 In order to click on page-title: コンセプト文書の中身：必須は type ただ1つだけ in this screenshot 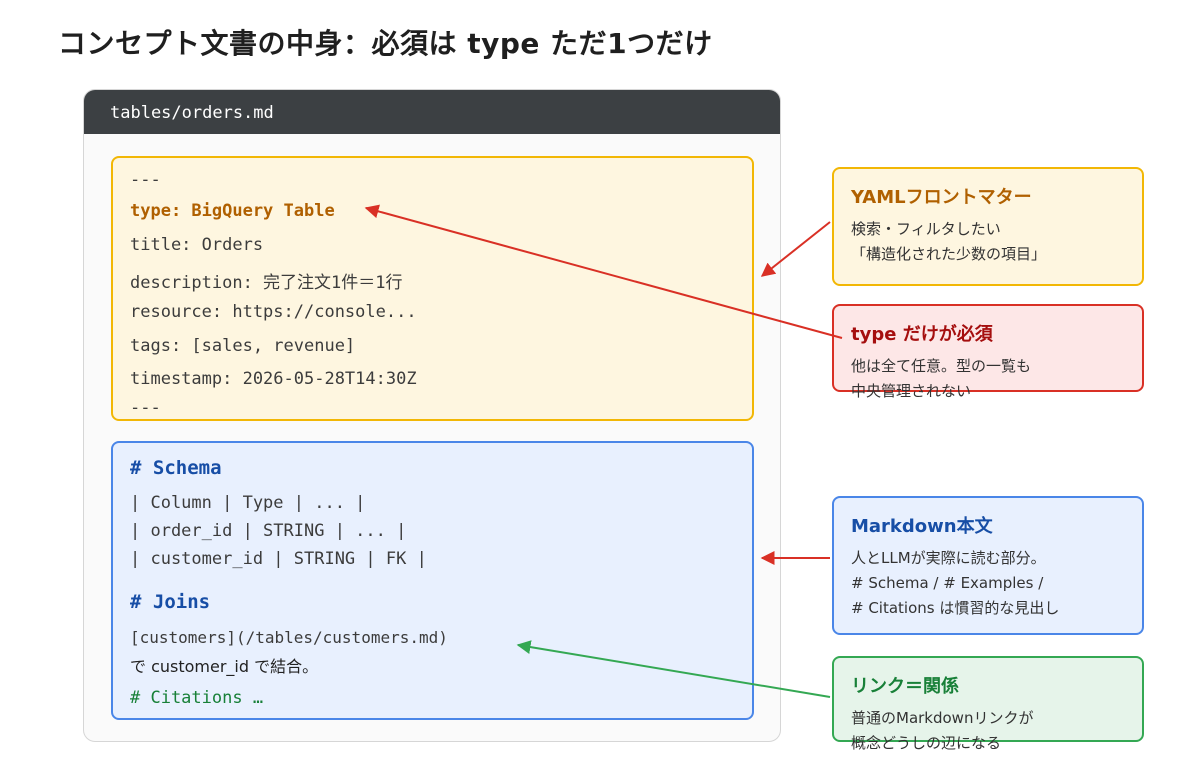, I will do `click(385, 43)`.